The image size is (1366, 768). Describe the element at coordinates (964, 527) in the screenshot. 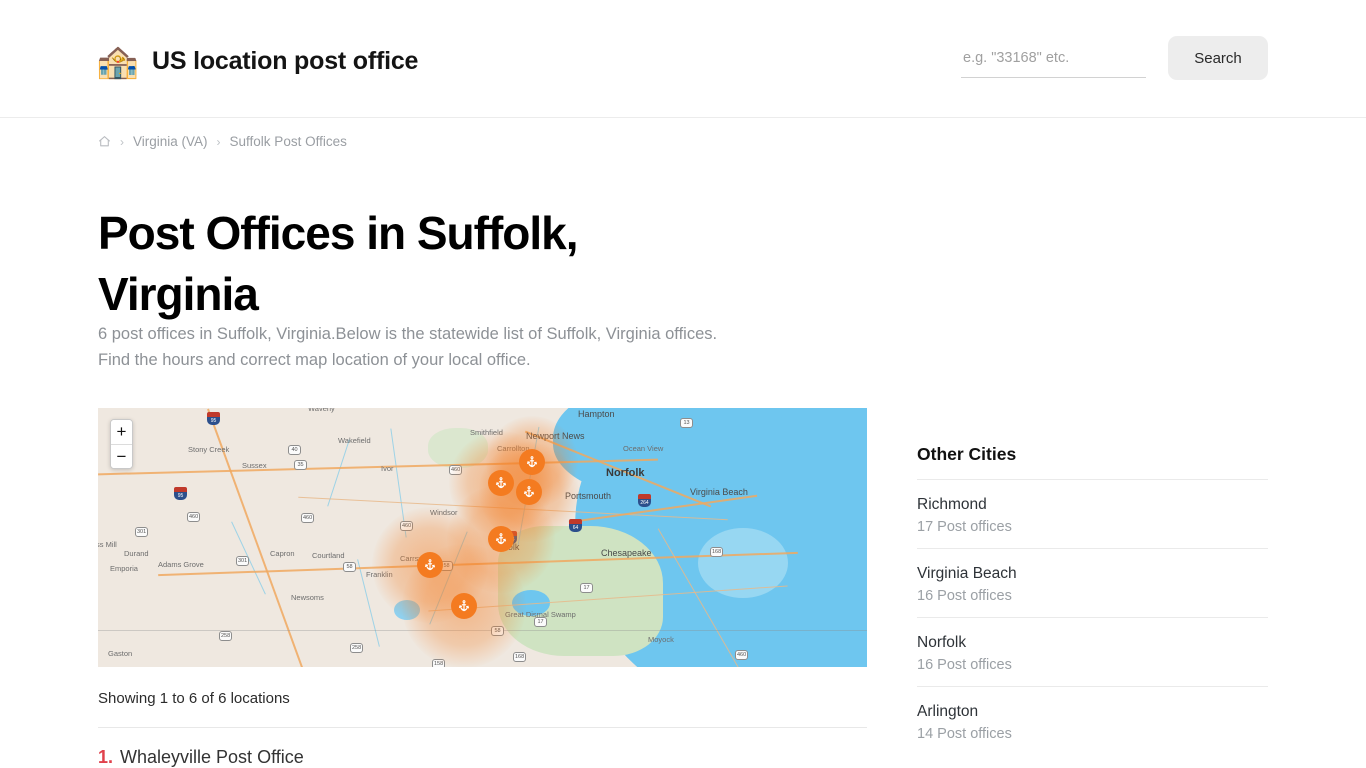

I see `city-post-office-count: 17 Post offices` at that location.